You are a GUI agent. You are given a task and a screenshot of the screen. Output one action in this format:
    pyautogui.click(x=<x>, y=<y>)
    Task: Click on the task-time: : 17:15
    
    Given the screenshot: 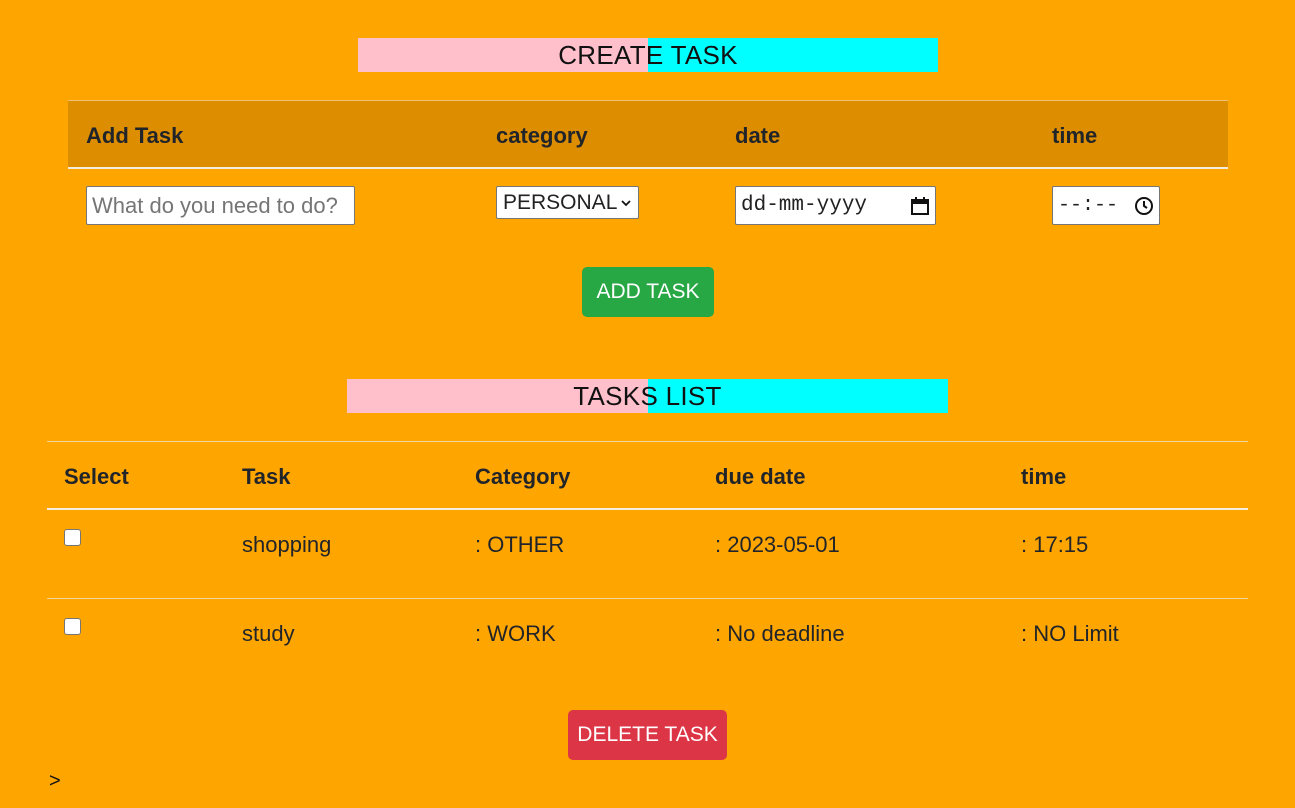 What is the action you would take?
    pyautogui.click(x=1055, y=544)
    